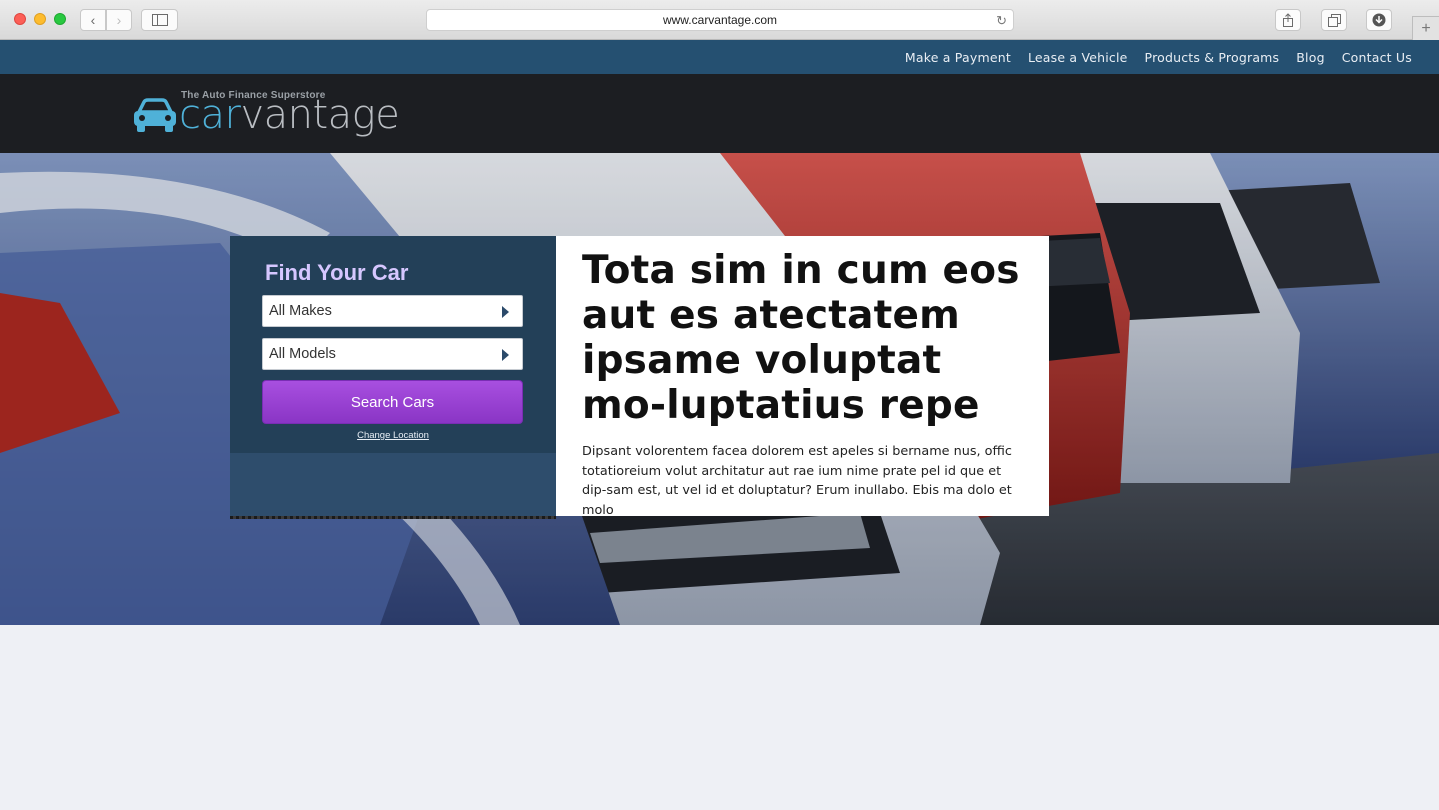 Image resolution: width=1439 pixels, height=810 pixels. I want to click on browser-toolbar: ‹ › www.carvantage.com ↻ +, so click(719, 20).